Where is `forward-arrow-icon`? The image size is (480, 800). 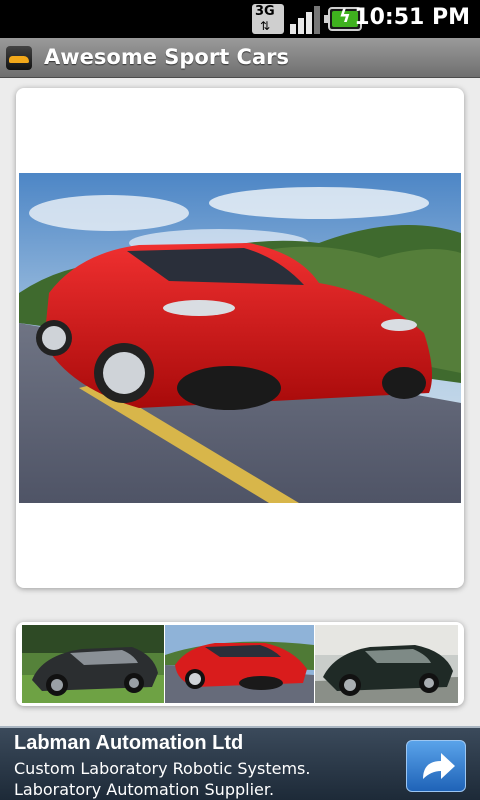
forward-arrow-icon is located at coordinates (439, 766).